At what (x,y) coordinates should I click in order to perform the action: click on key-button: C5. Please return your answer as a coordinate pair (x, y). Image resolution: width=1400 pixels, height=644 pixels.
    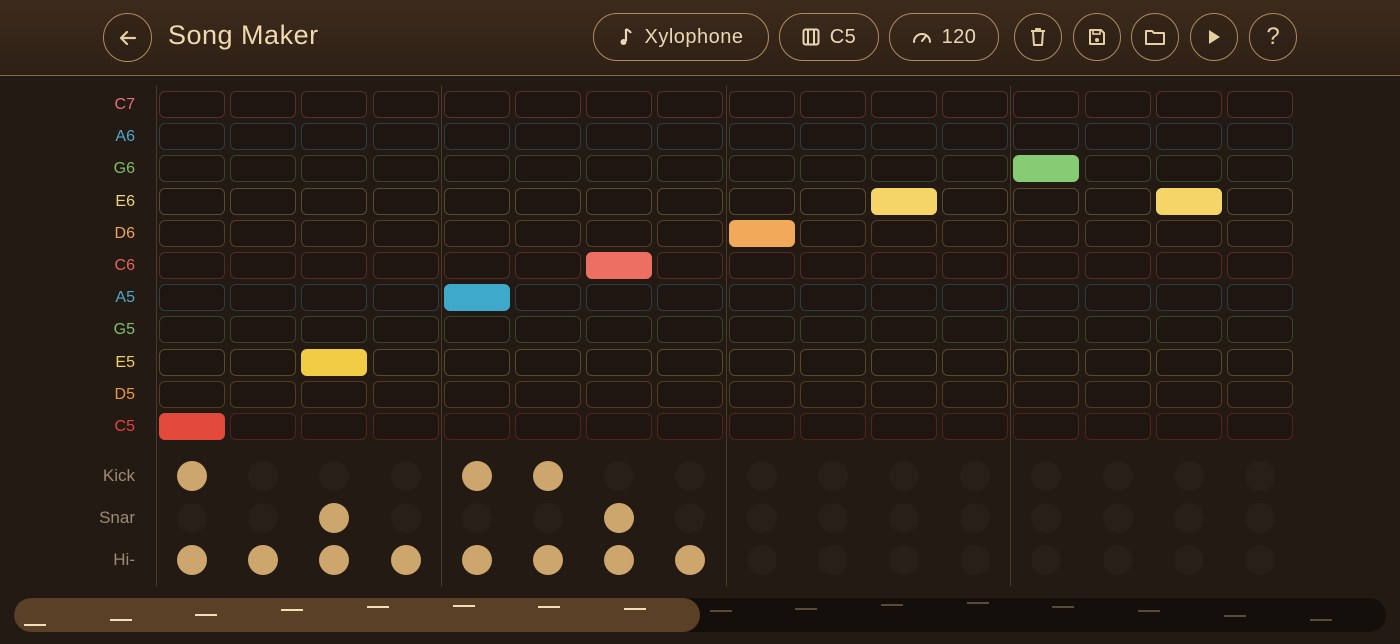
    Looking at the image, I should click on (829, 37).